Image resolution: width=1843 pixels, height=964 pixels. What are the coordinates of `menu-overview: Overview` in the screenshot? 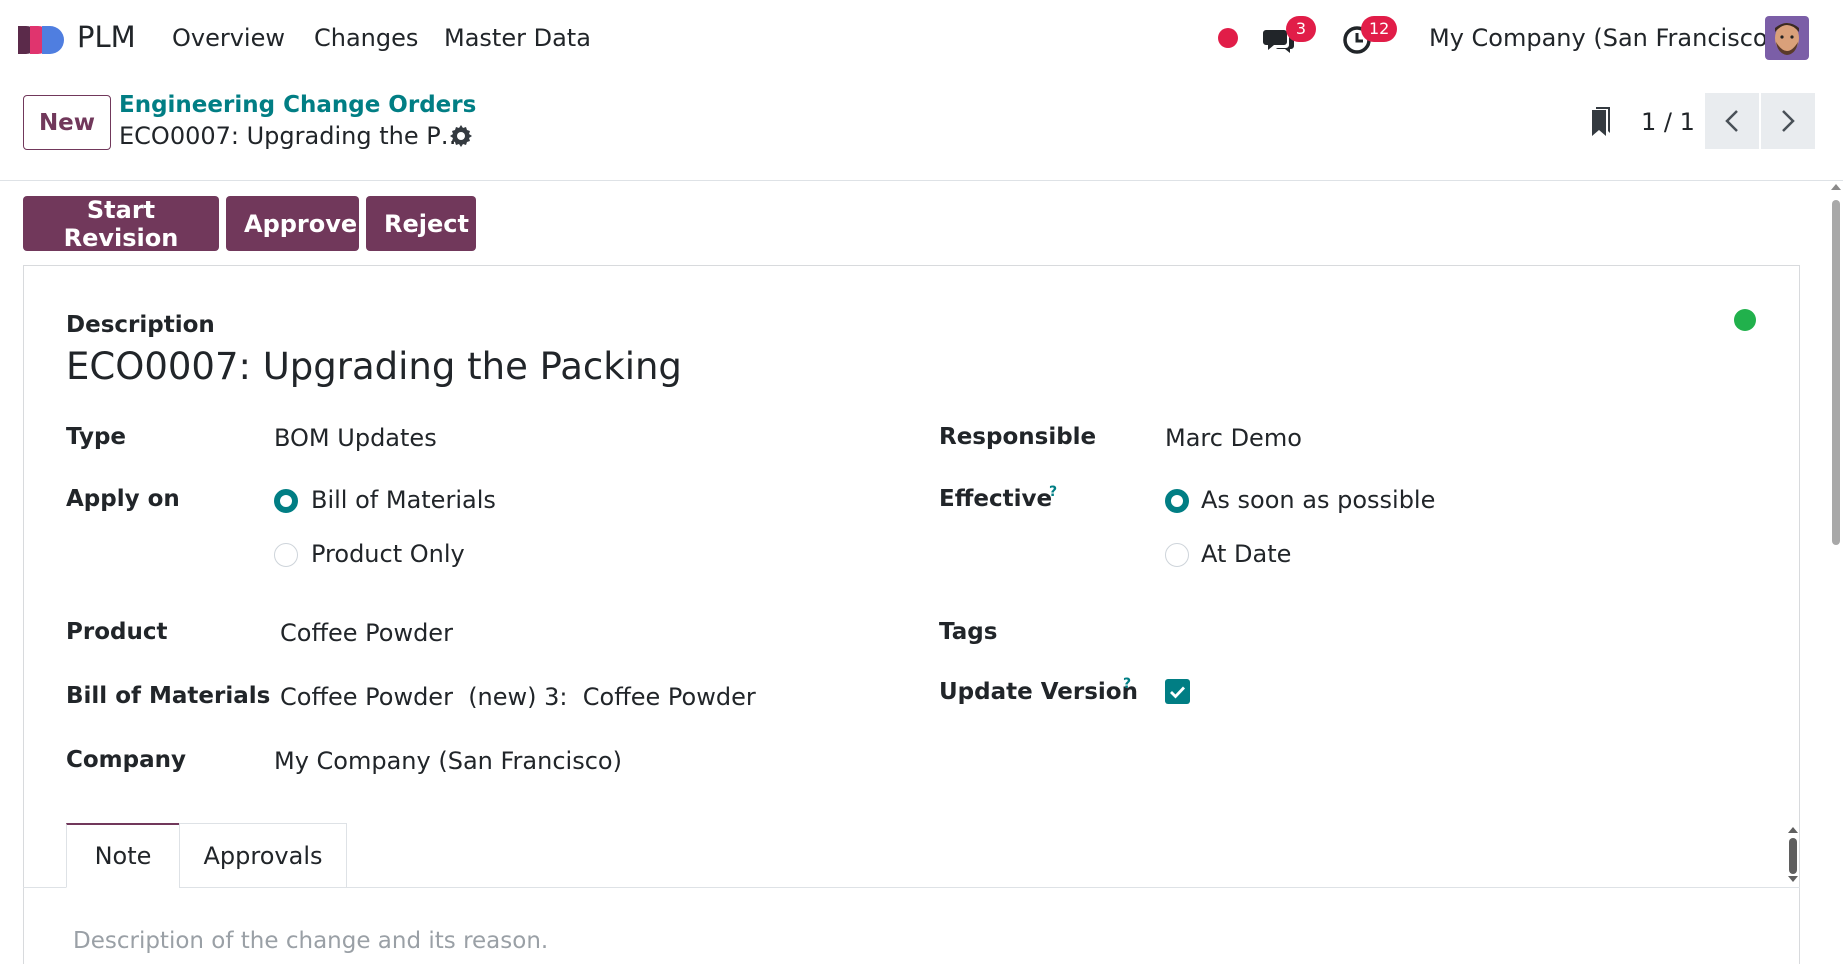 It's located at (228, 38).